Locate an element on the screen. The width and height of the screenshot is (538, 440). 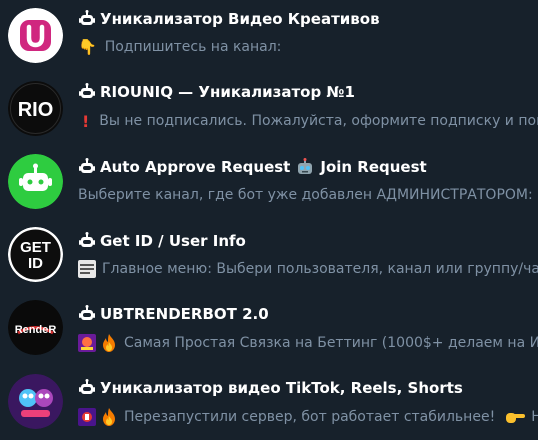
robot-face-icon is located at coordinates (35, 181).